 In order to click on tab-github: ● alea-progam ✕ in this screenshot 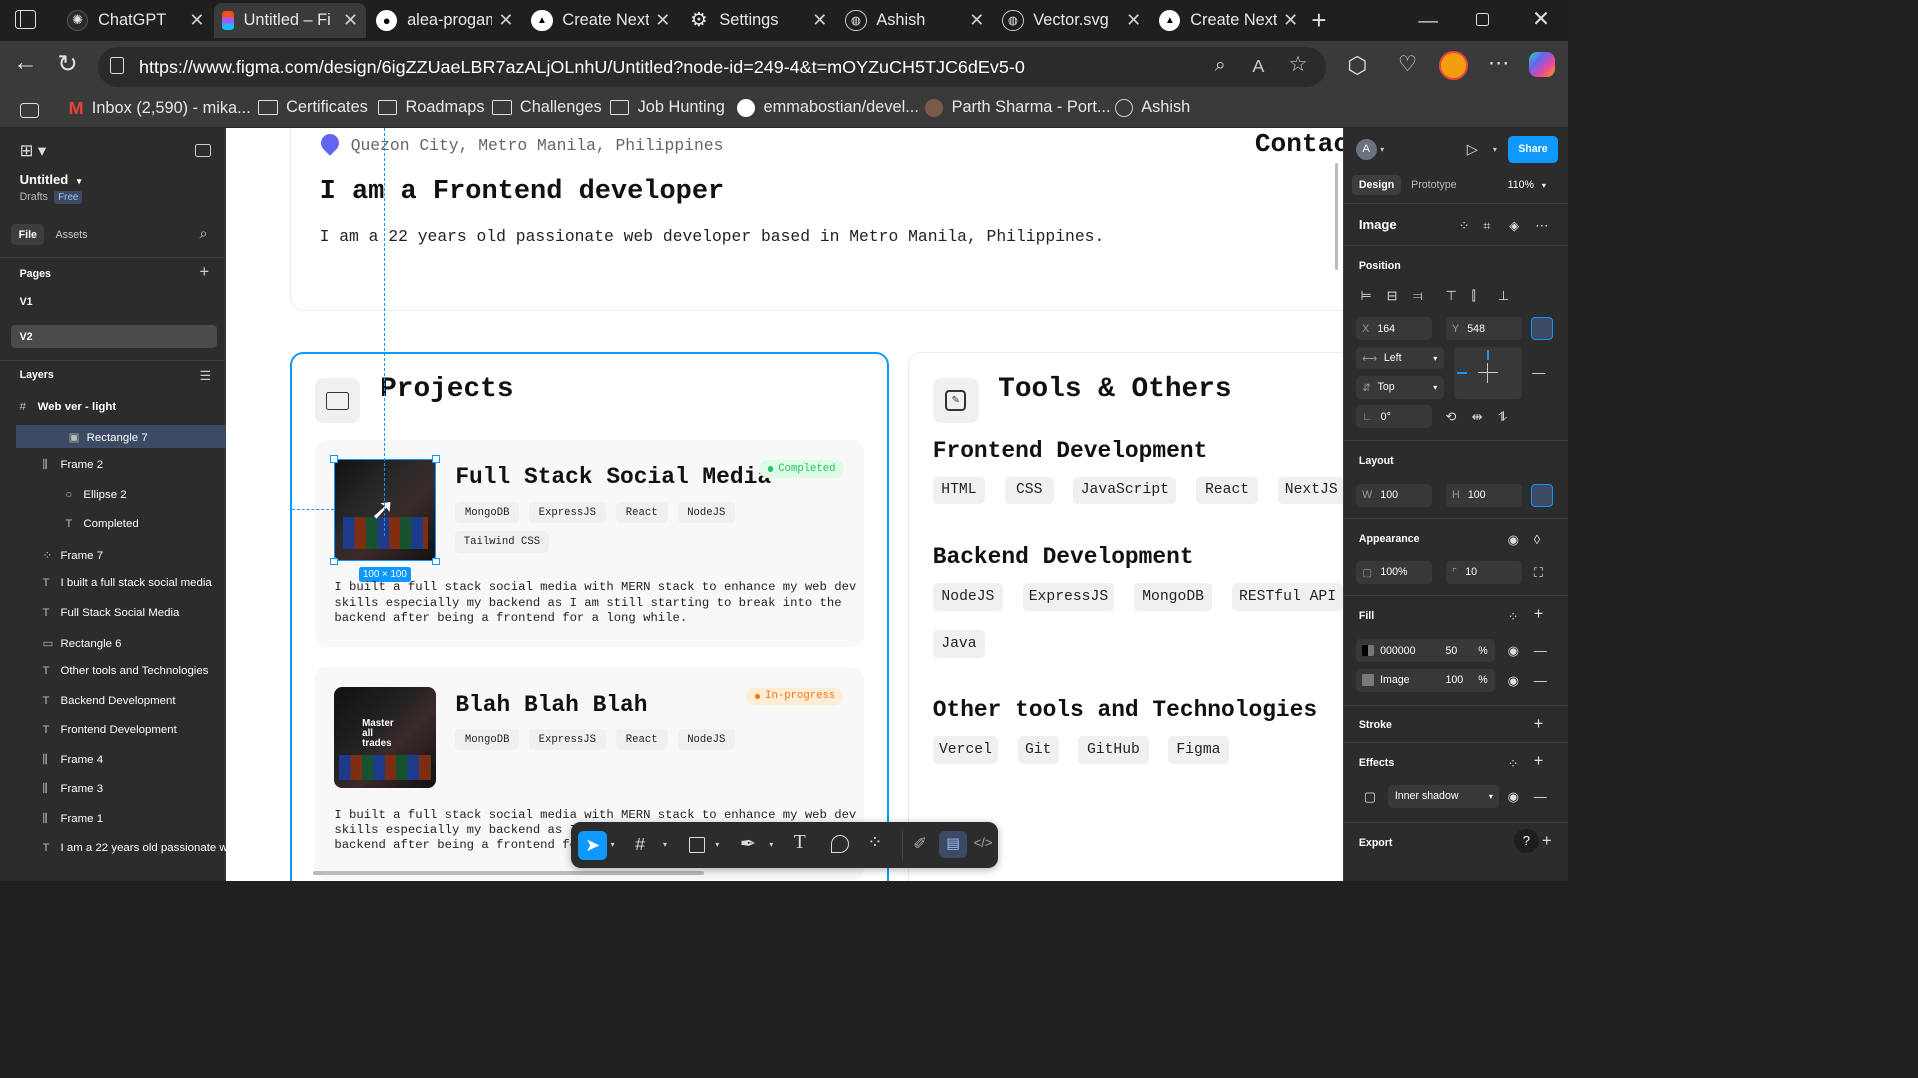, I will do `click(445, 20)`.